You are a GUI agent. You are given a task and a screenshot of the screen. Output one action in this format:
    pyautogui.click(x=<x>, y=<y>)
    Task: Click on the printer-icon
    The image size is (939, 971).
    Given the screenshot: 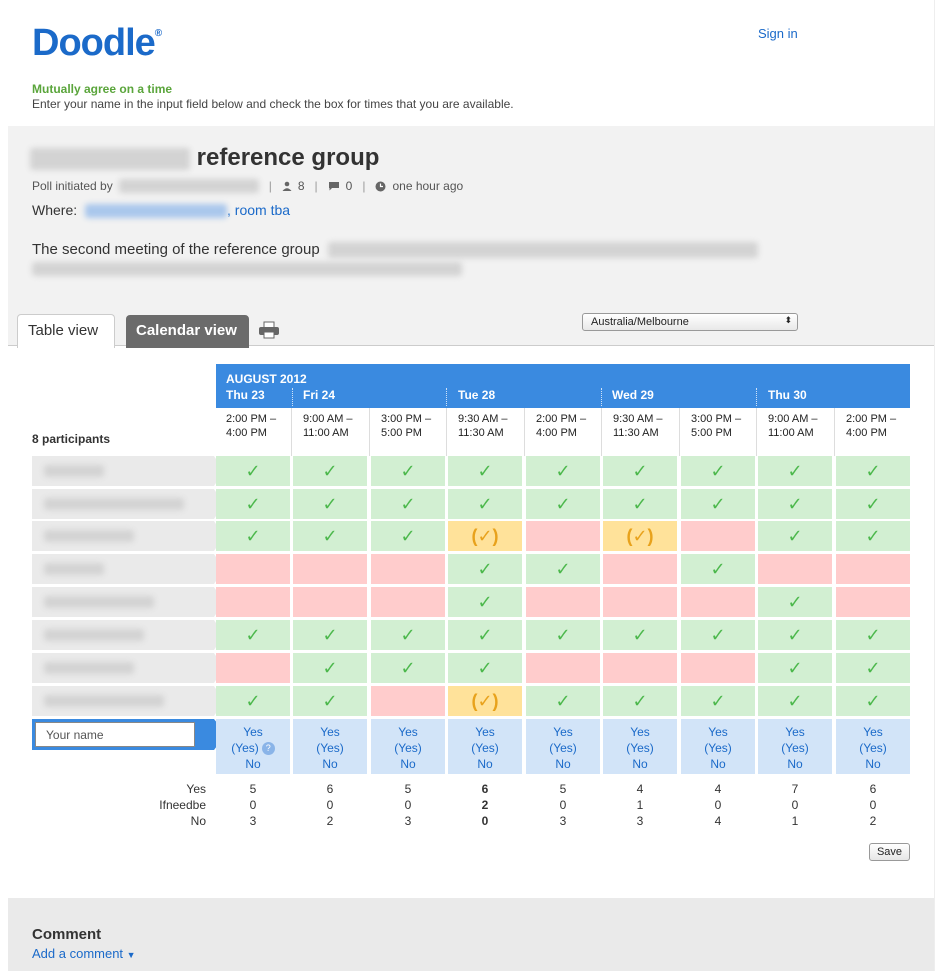 What is the action you would take?
    pyautogui.click(x=269, y=330)
    